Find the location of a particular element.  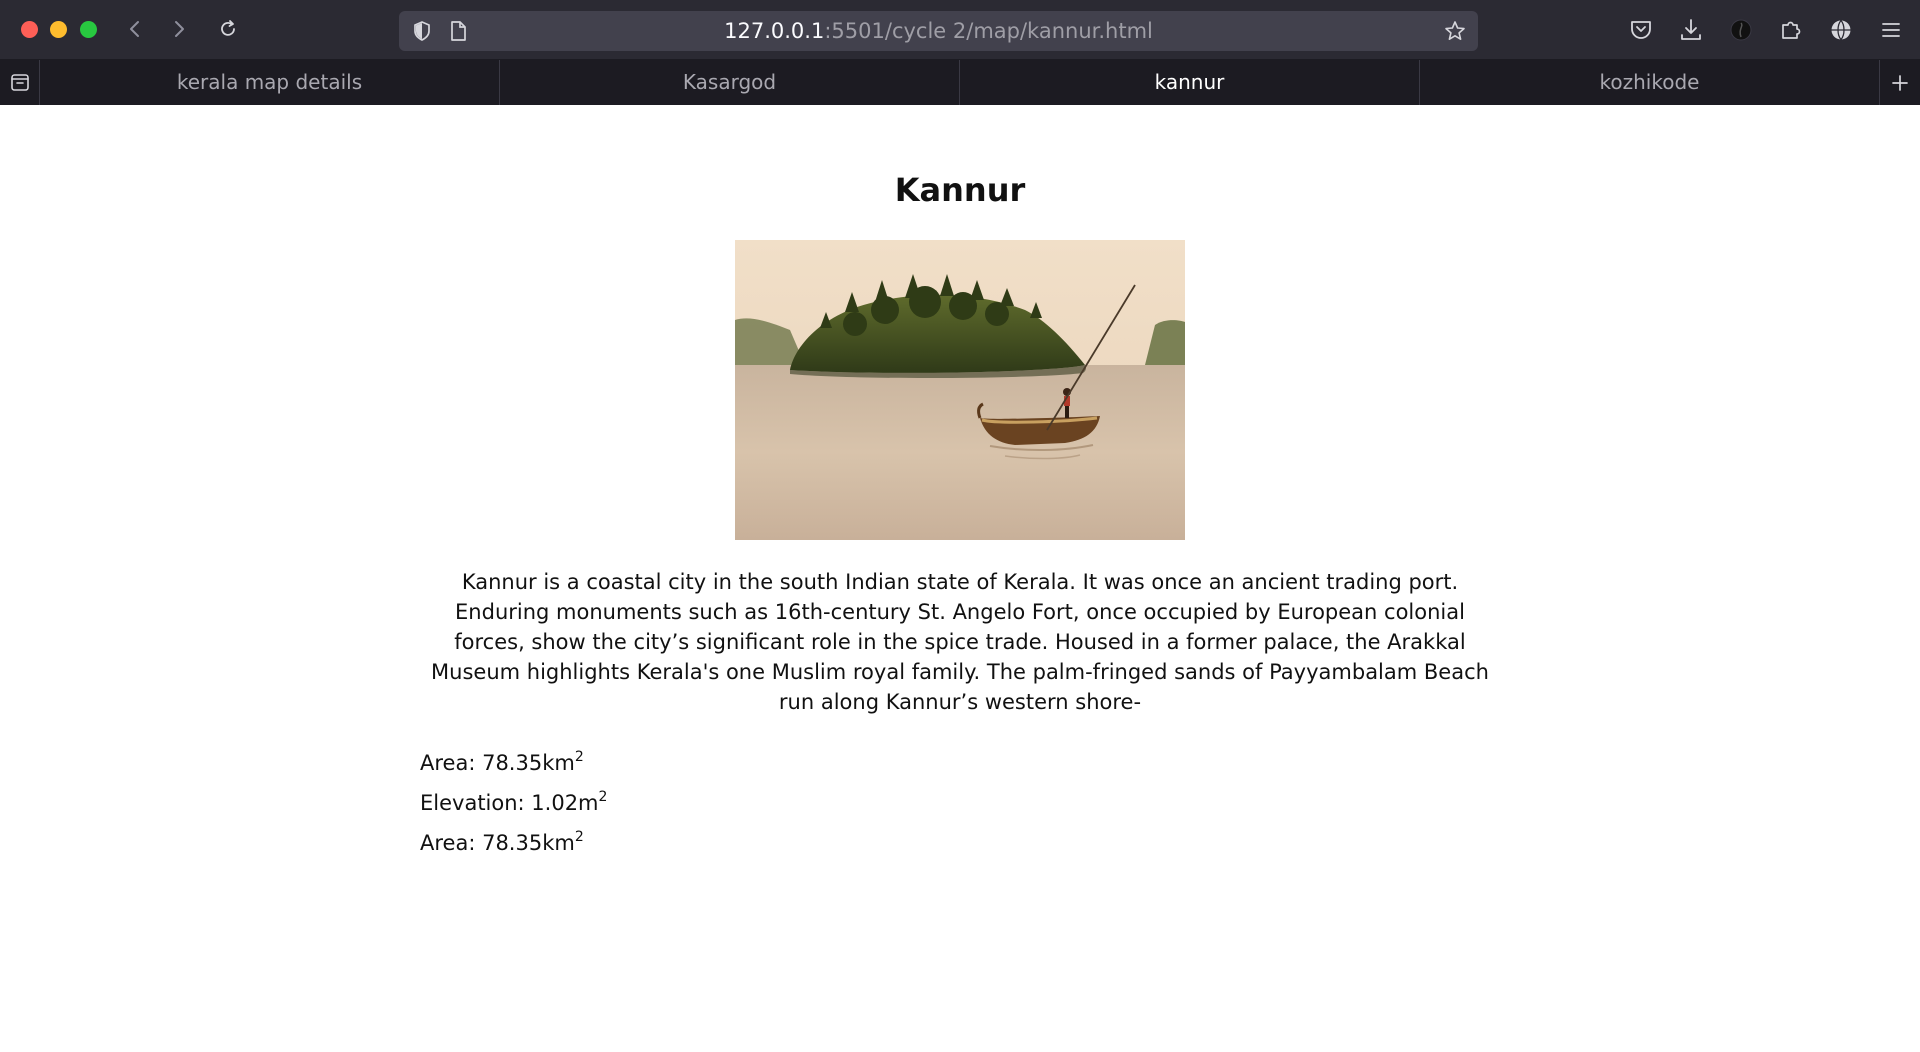

window-close-button is located at coordinates (29, 29).